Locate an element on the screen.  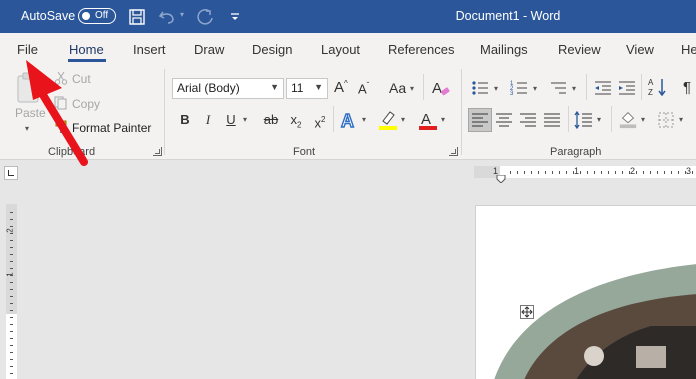
decrease-indent-icon is located at coordinates (603, 88).